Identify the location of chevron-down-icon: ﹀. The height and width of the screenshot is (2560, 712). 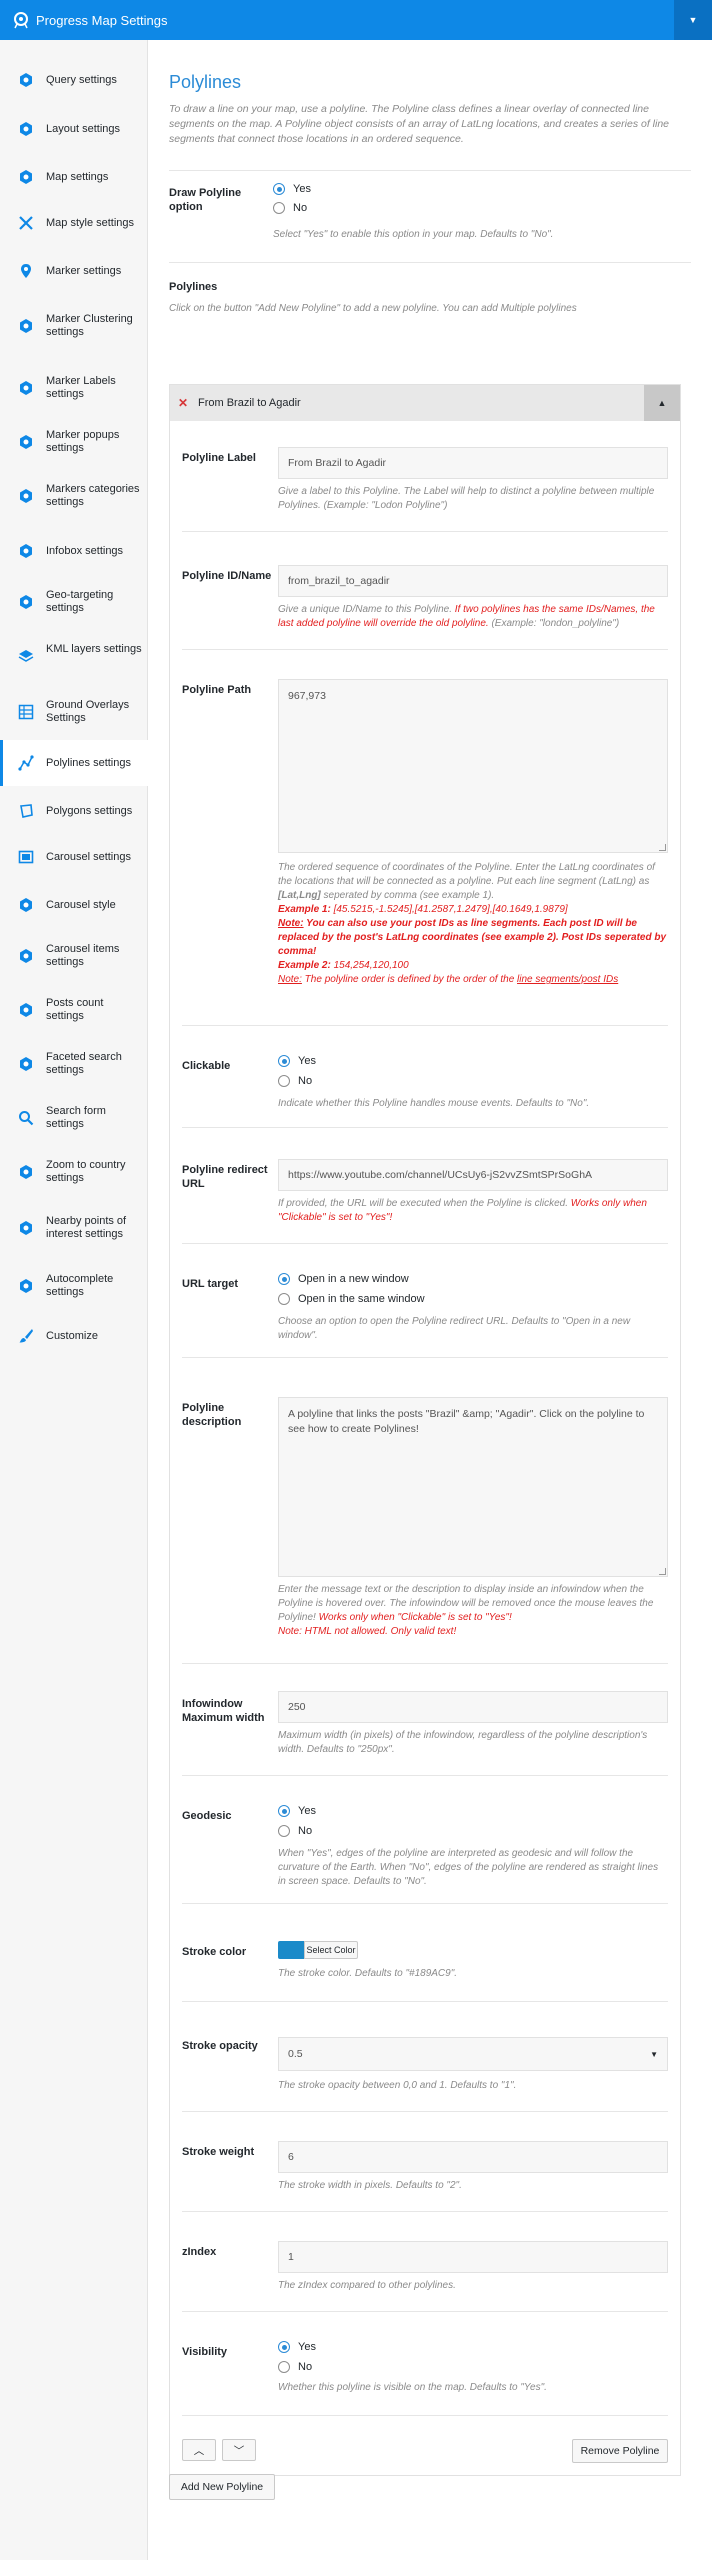
(239, 2450).